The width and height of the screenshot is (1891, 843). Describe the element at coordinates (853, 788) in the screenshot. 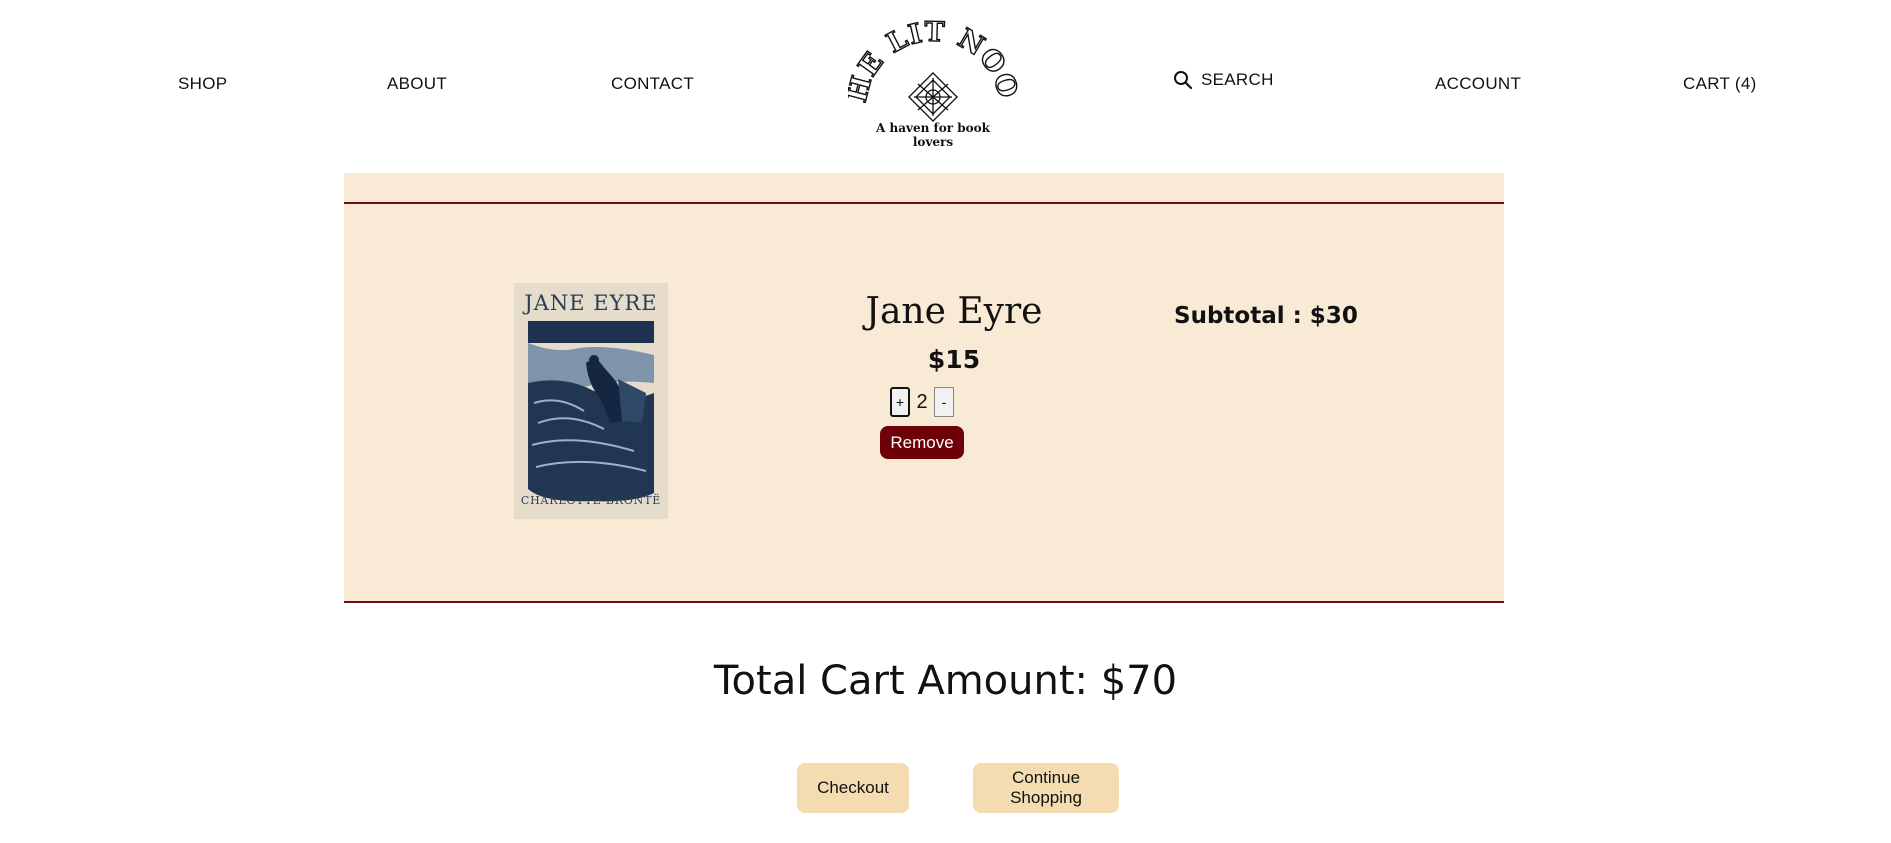

I see `checkout-button: Checkout` at that location.